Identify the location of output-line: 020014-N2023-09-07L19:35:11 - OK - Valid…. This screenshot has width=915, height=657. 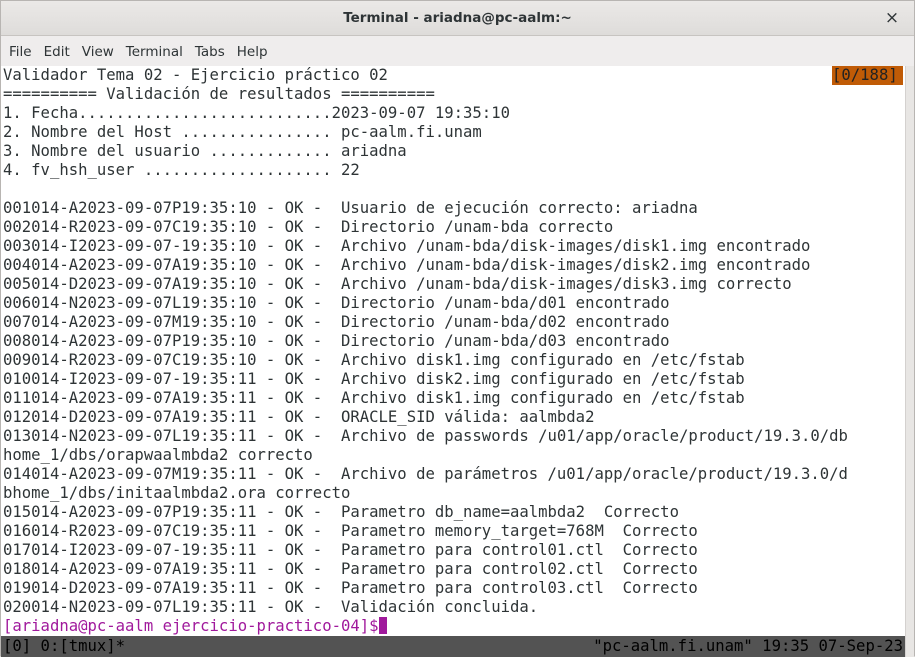
(271, 607).